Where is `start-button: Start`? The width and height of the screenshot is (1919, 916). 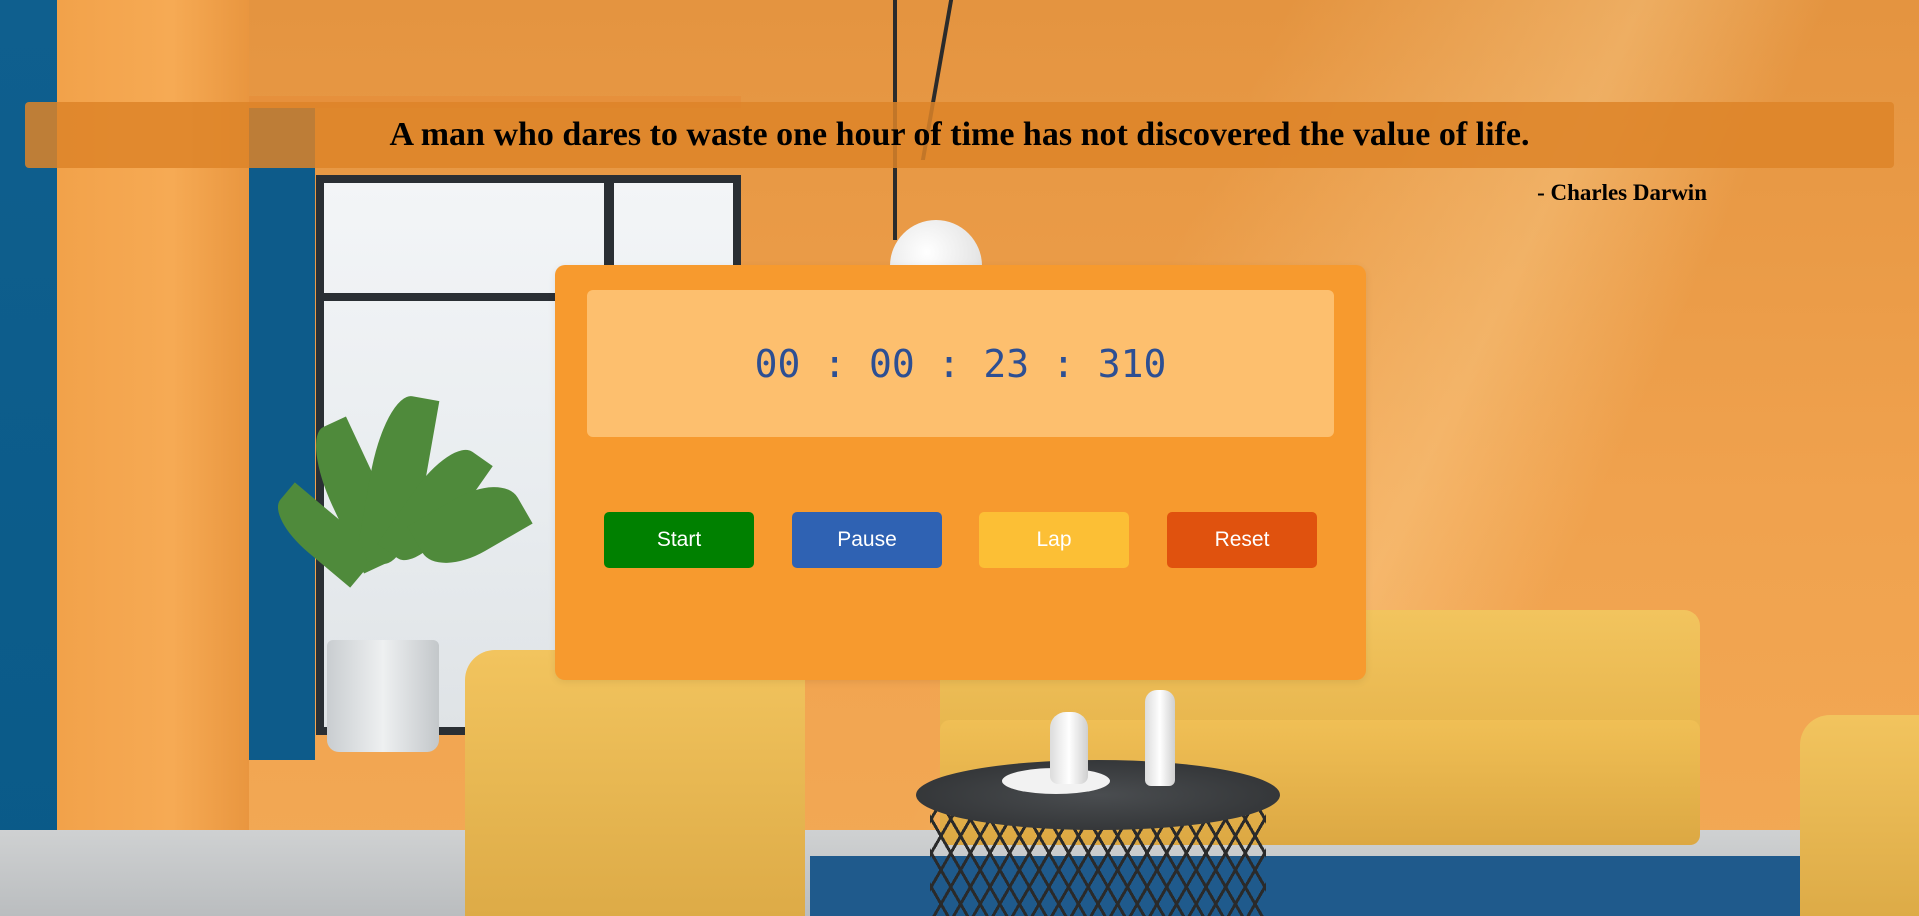
start-button: Start is located at coordinates (679, 540).